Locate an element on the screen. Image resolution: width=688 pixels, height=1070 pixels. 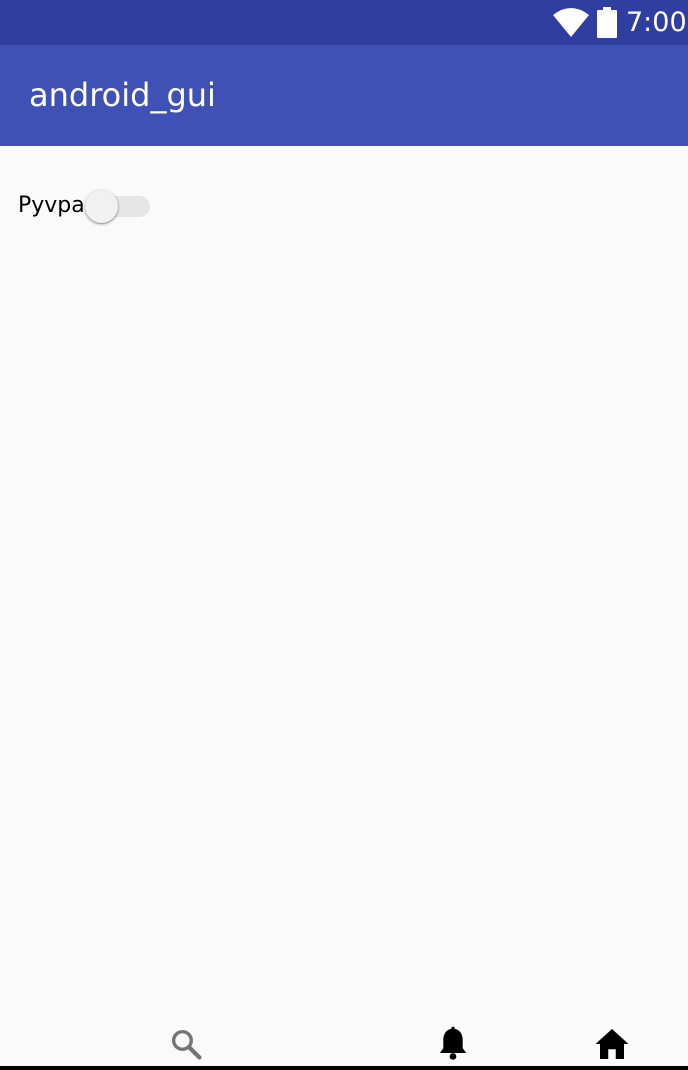
nav-search-button is located at coordinates (186, 1044).